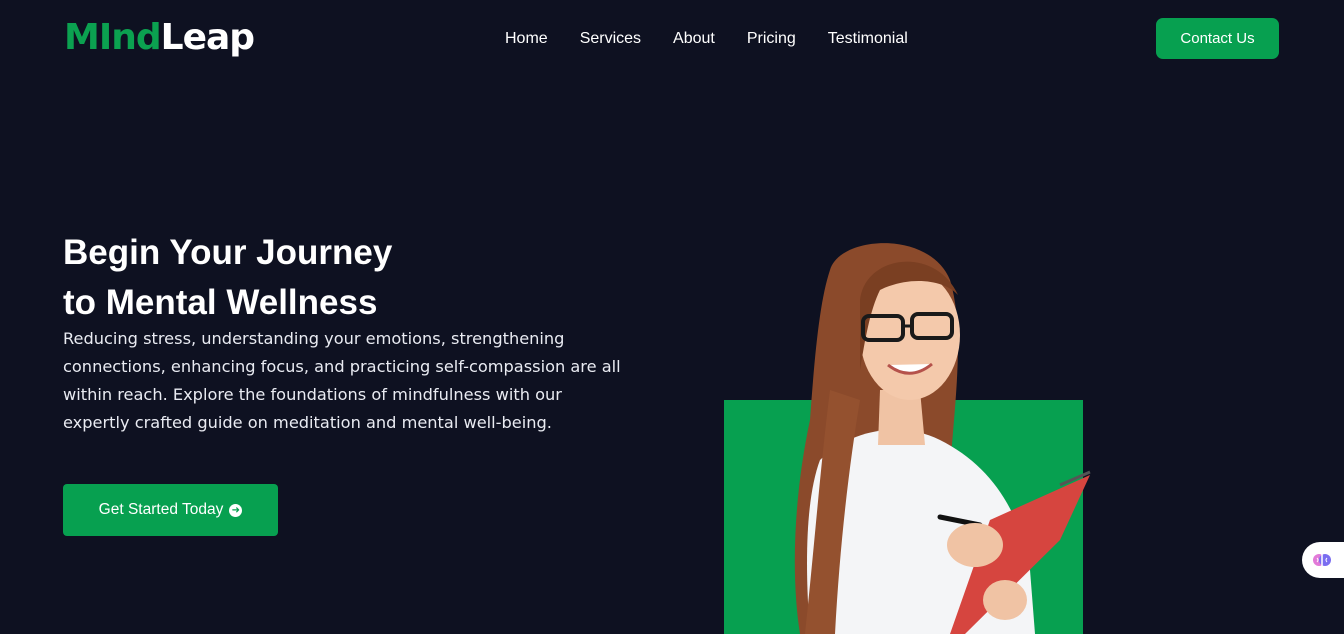 Image resolution: width=1344 pixels, height=634 pixels. I want to click on brand-logo: MIndLeap, so click(159, 37).